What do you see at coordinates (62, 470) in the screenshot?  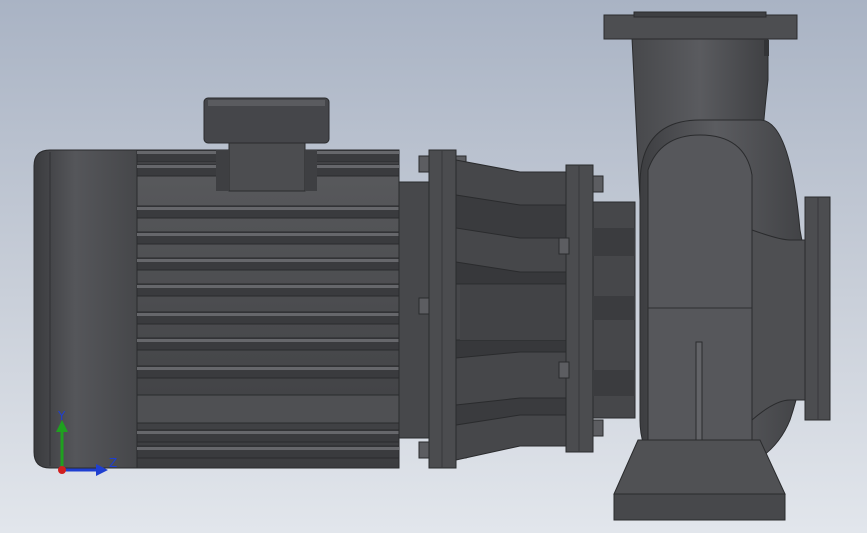 I see `x-axis-icon` at bounding box center [62, 470].